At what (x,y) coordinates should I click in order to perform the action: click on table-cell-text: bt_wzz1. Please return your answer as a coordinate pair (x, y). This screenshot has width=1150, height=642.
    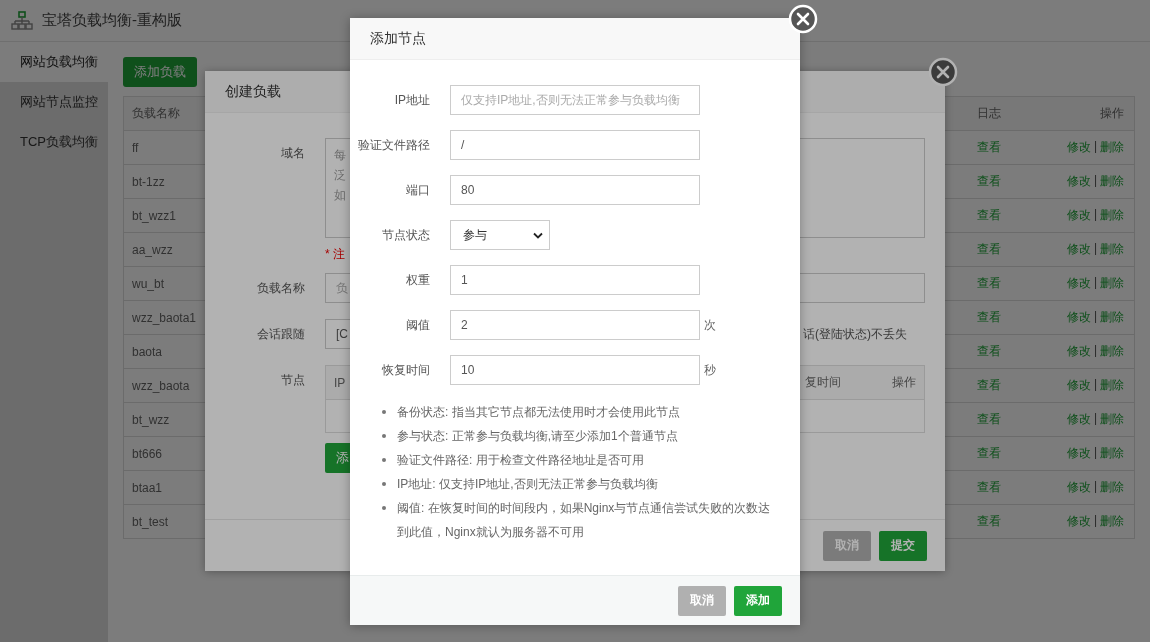
    Looking at the image, I should click on (154, 215).